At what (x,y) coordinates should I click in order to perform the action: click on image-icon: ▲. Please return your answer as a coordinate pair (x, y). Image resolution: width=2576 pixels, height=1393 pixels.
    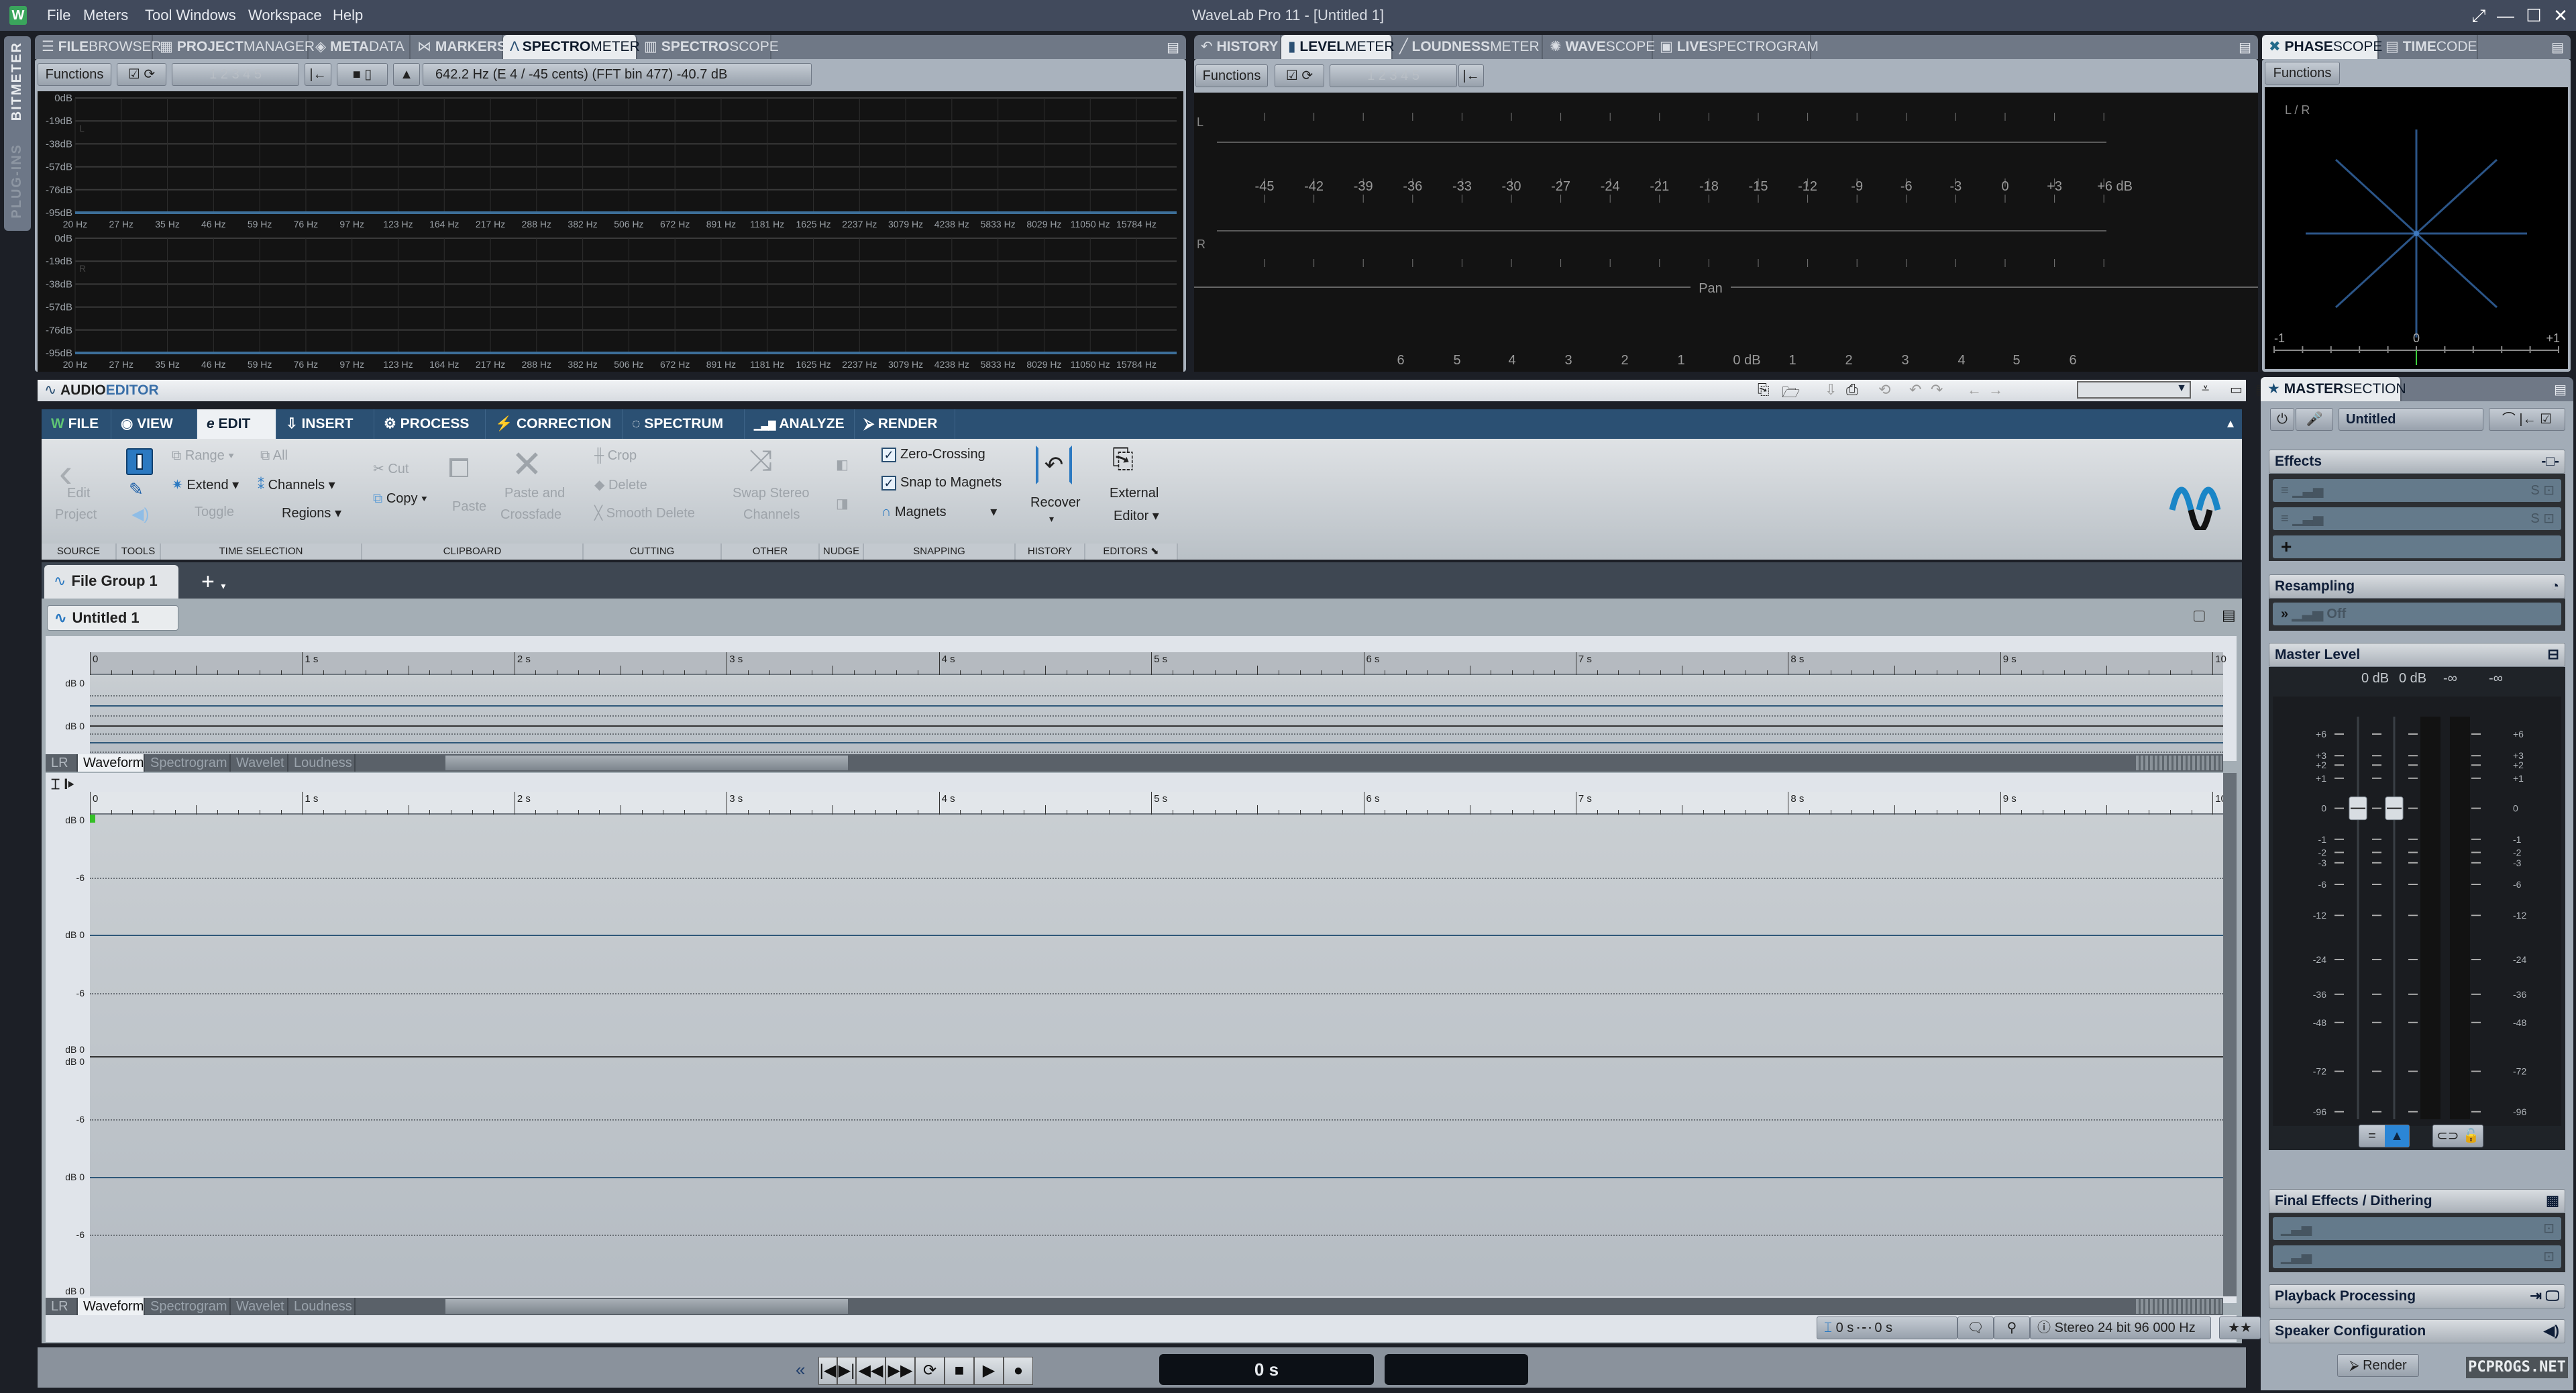
    Looking at the image, I should click on (406, 74).